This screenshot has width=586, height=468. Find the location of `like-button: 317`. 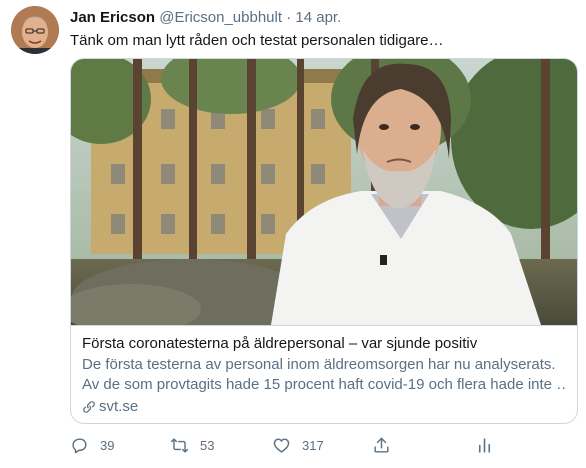

like-button: 317 is located at coordinates (298, 445).